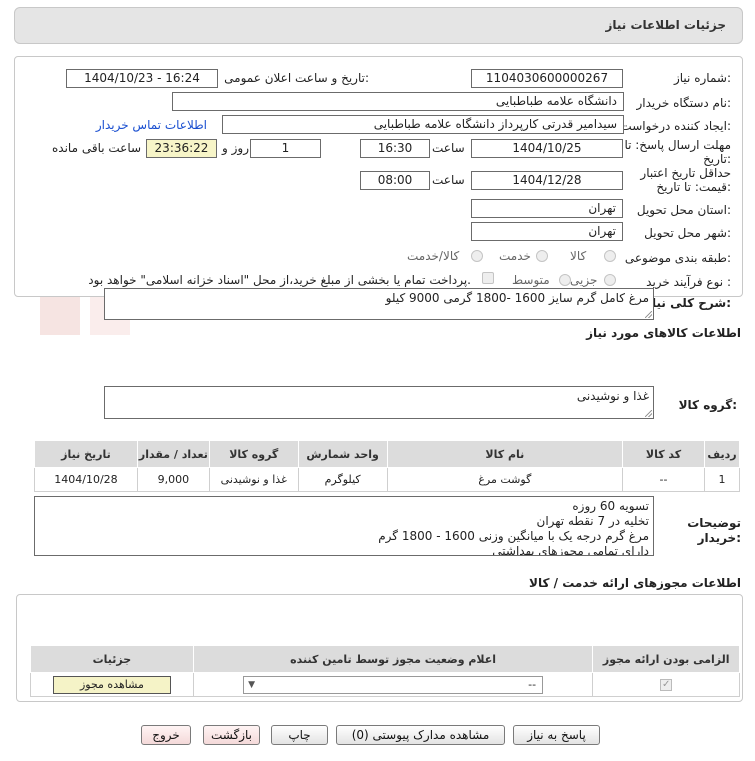 The image size is (755, 761). I want to click on category-radio-goods, so click(610, 256).